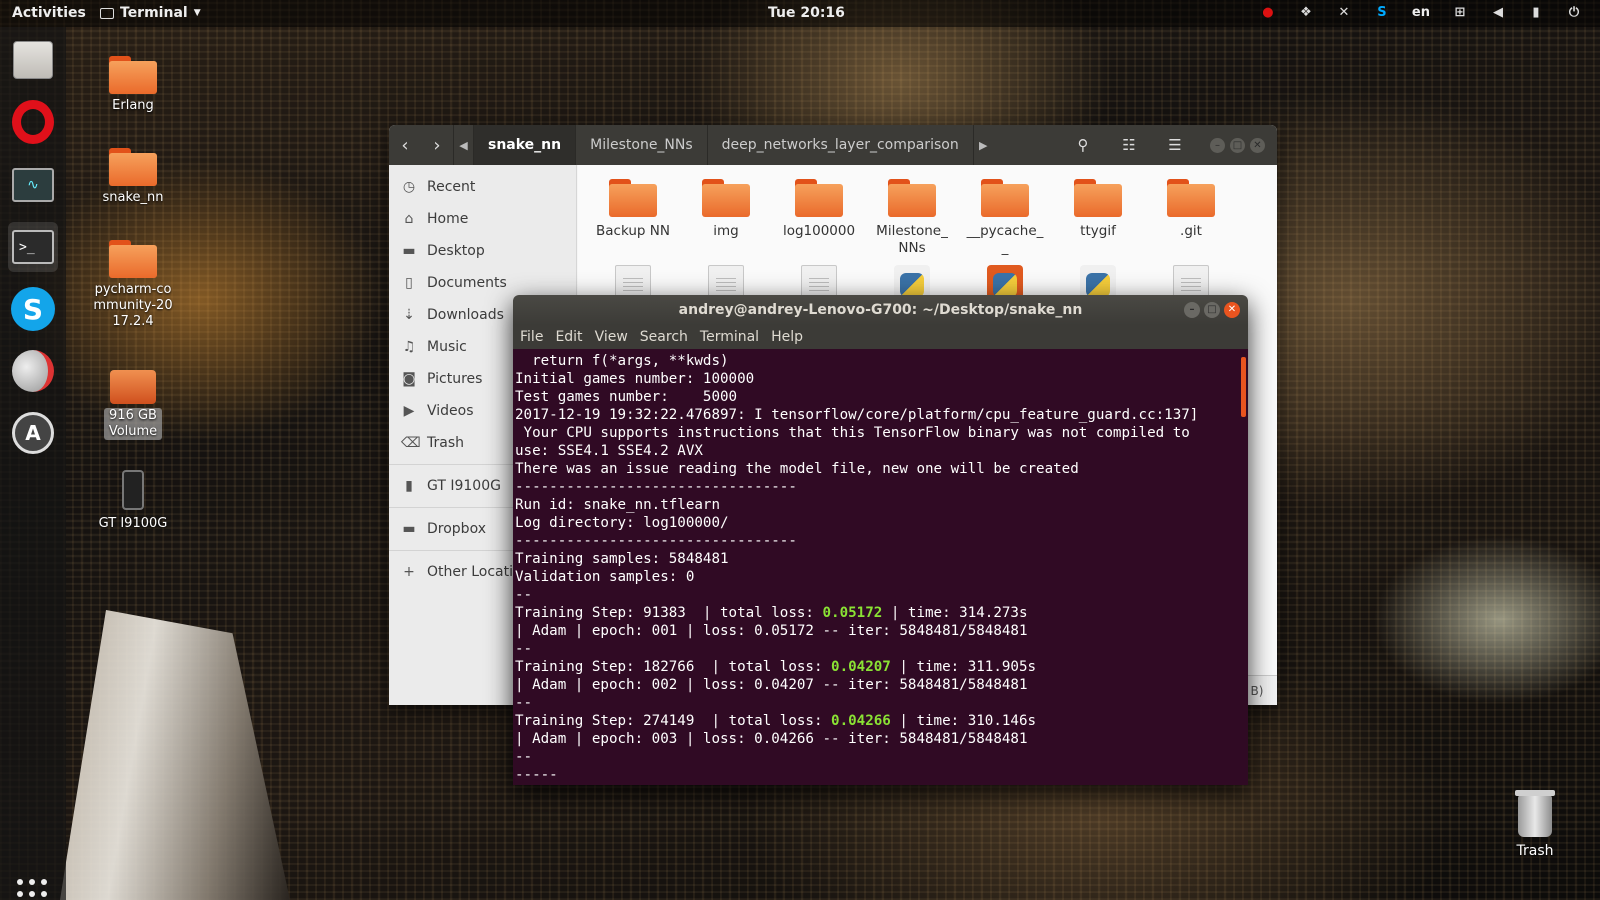 The height and width of the screenshot is (900, 1600). What do you see at coordinates (409, 529) in the screenshot?
I see `folder-icon: ▬` at bounding box center [409, 529].